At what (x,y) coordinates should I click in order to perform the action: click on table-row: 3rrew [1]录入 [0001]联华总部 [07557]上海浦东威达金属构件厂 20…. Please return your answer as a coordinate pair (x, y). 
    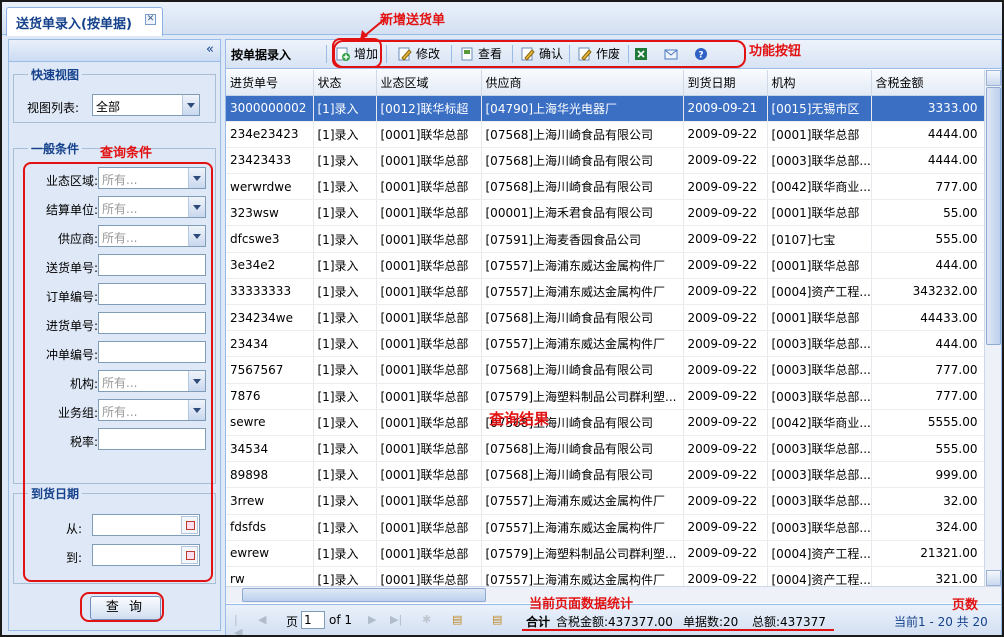
    Looking at the image, I should click on (605, 501).